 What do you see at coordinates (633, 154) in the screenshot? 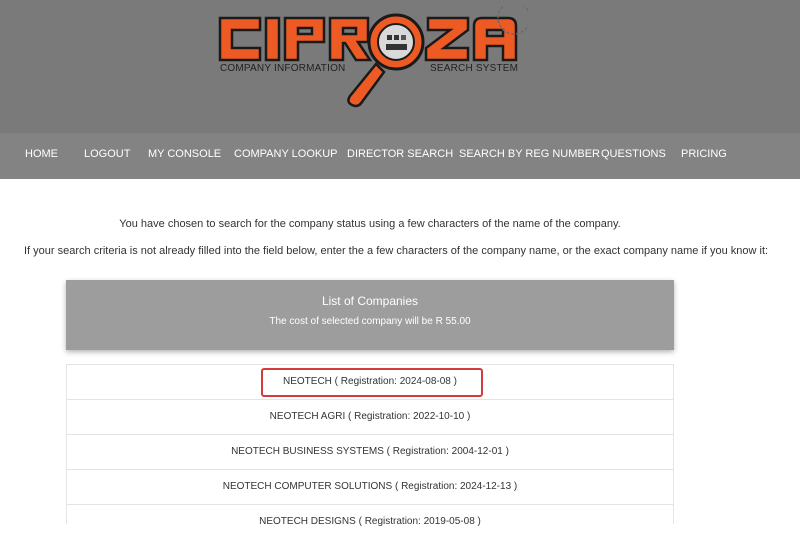
I see `nav-questions: QUESTIONS` at bounding box center [633, 154].